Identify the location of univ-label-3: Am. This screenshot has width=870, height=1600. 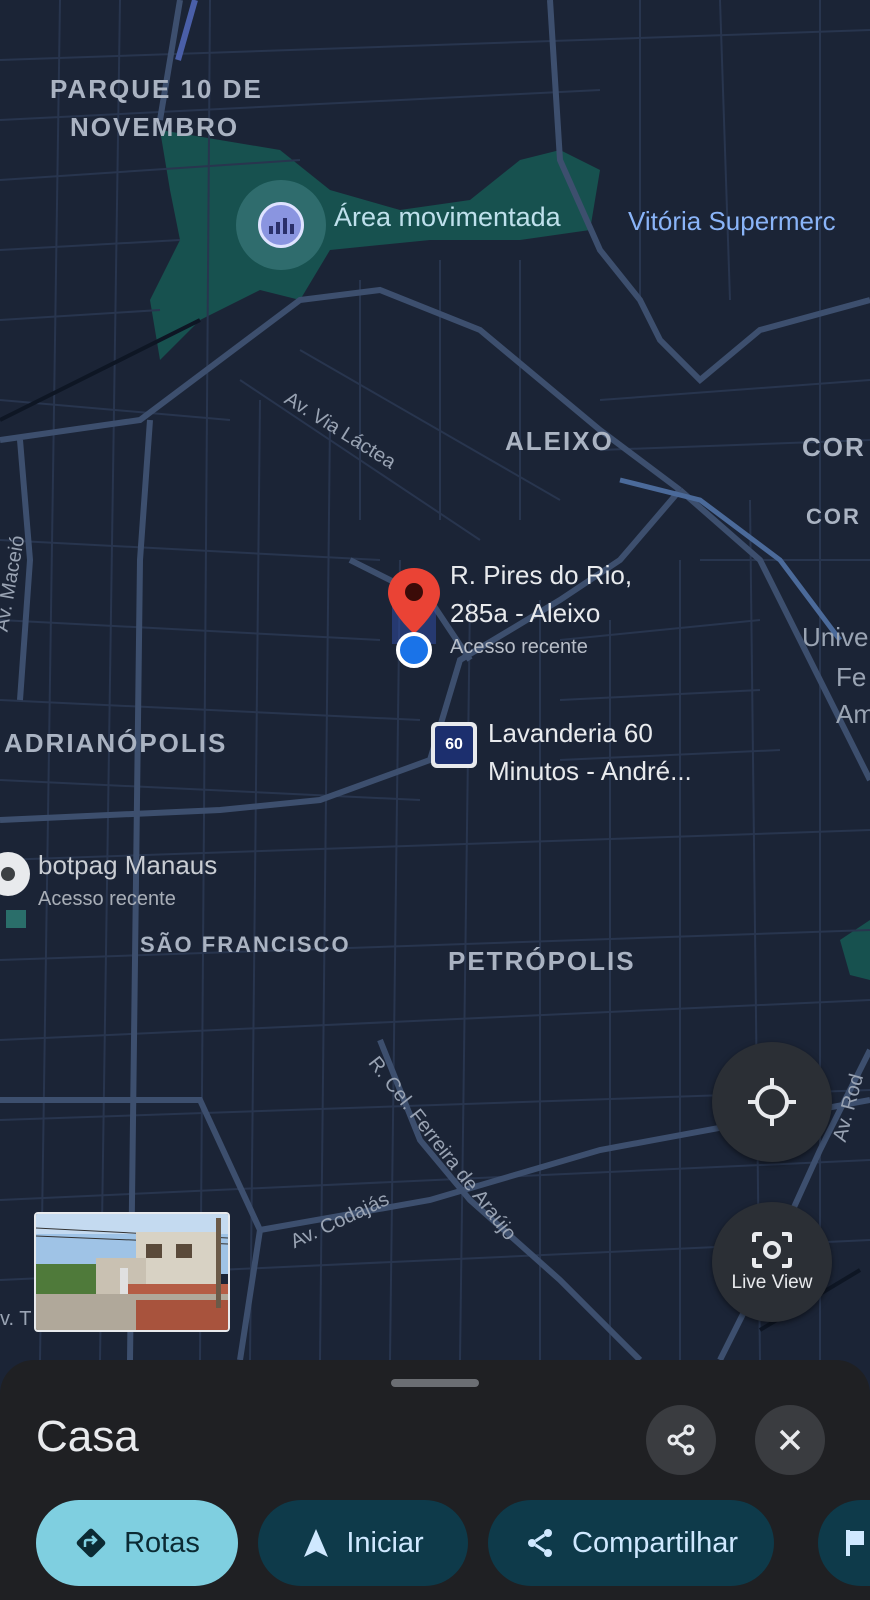
(853, 714).